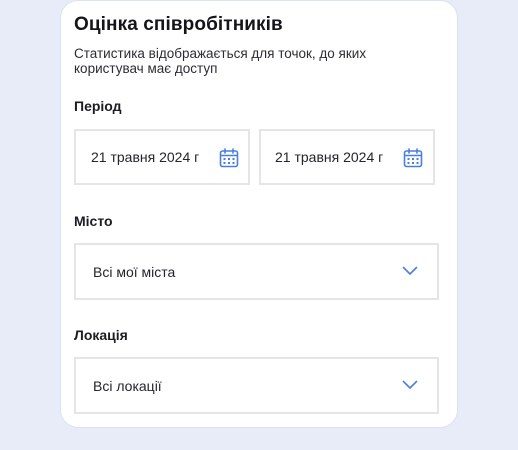 Image resolution: width=518 pixels, height=450 pixels. What do you see at coordinates (134, 271) in the screenshot?
I see `city-selected-value: Всі мої міста` at bounding box center [134, 271].